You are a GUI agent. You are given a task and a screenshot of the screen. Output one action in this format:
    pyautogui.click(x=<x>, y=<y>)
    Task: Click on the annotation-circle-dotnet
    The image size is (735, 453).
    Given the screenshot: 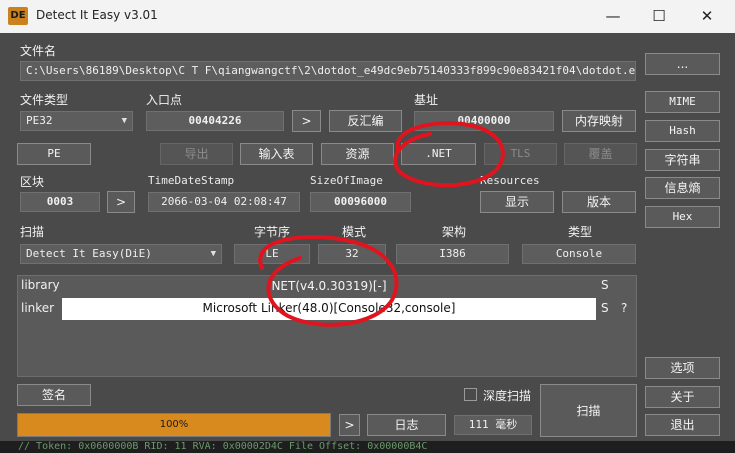 What is the action you would take?
    pyautogui.click(x=449, y=154)
    